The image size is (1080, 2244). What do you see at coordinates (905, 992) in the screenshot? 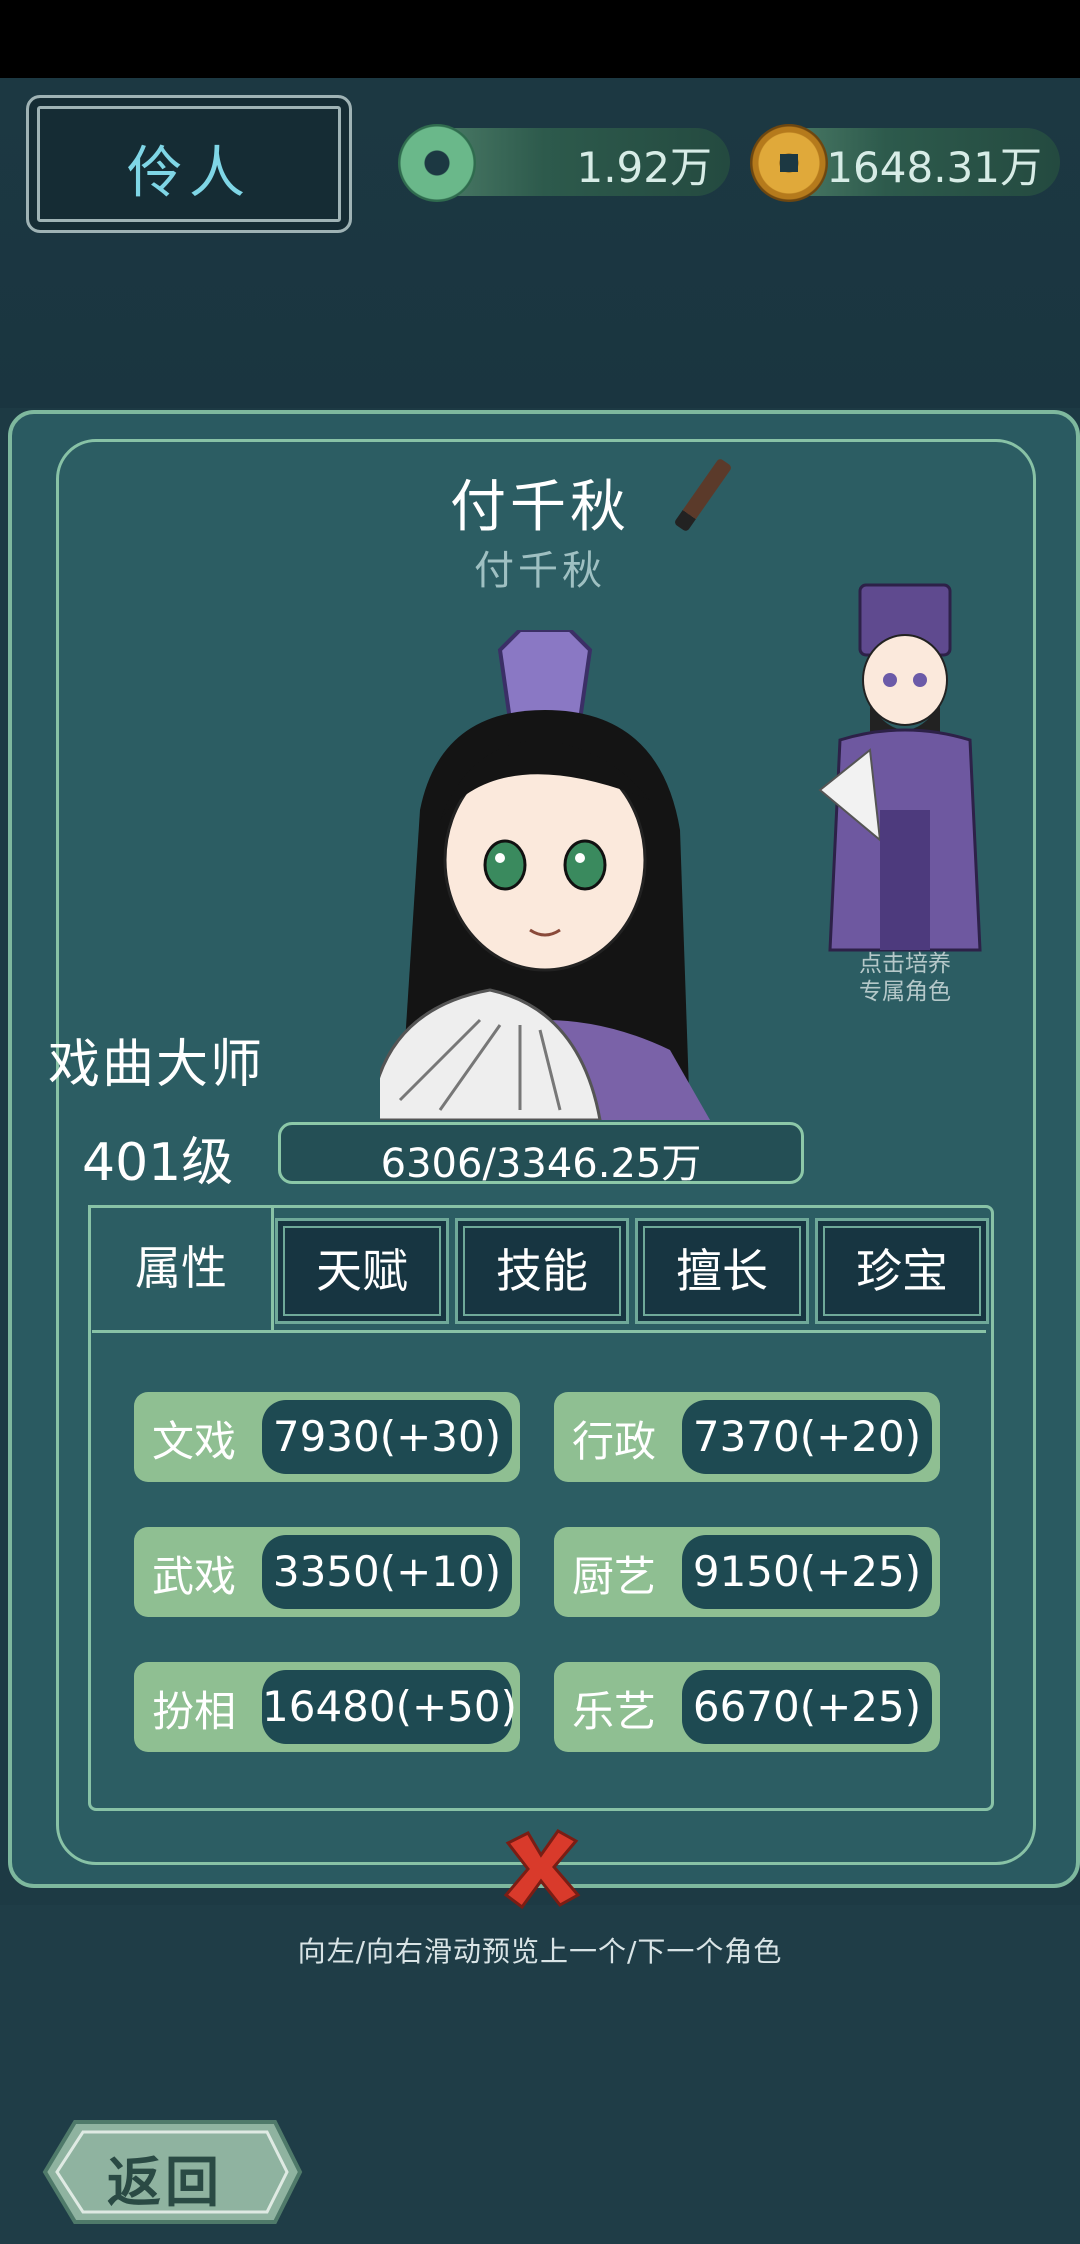
I see `cultivate-hint-line2: 专属角色` at bounding box center [905, 992].